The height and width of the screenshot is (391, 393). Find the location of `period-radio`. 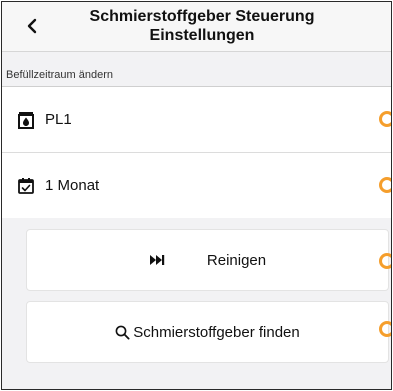

period-radio is located at coordinates (385, 185).